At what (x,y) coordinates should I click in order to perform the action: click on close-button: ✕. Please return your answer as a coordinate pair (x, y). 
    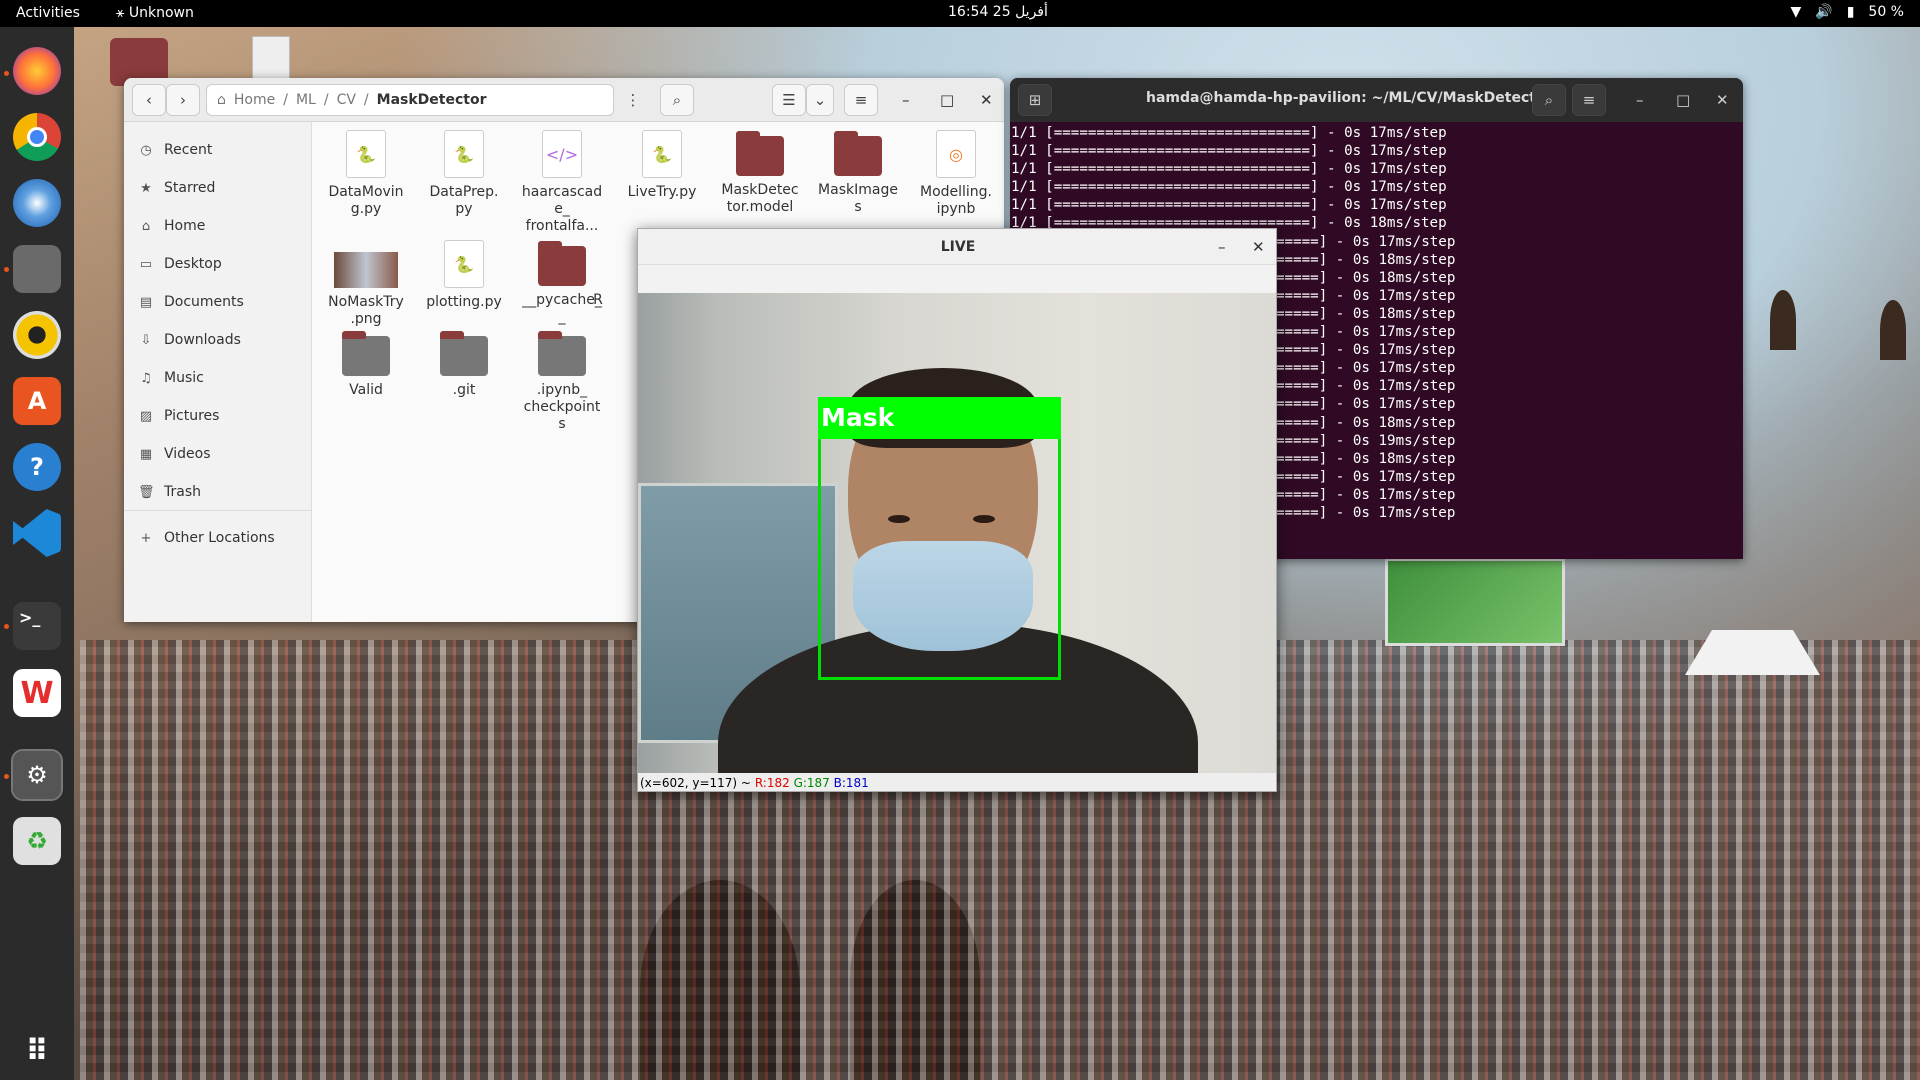
    Looking at the image, I should click on (986, 100).